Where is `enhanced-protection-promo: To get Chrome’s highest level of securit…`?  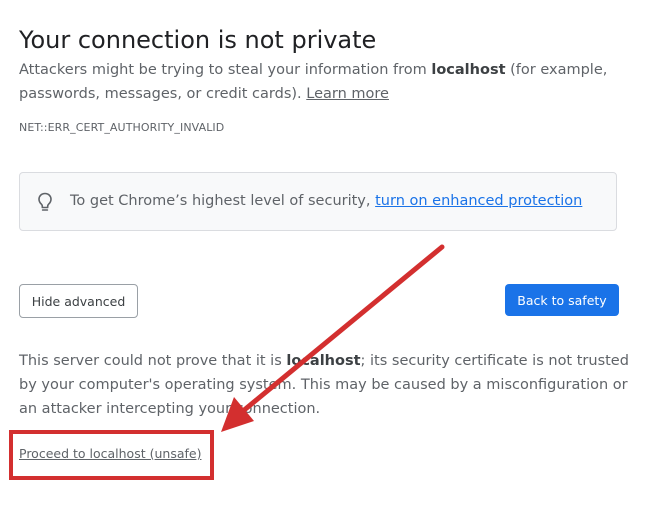 enhanced-protection-promo: To get Chrome’s highest level of securit… is located at coordinates (318, 201).